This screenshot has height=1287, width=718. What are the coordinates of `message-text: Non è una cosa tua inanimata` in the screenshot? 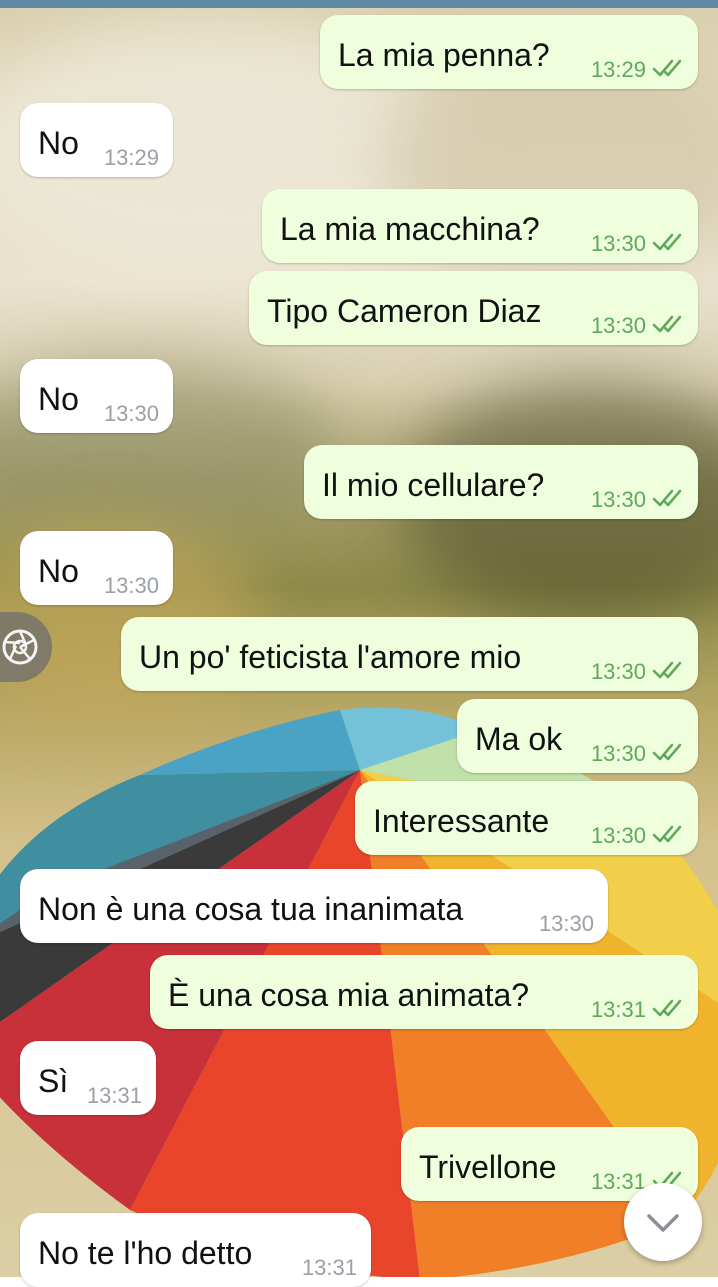 It's located at (251, 909).